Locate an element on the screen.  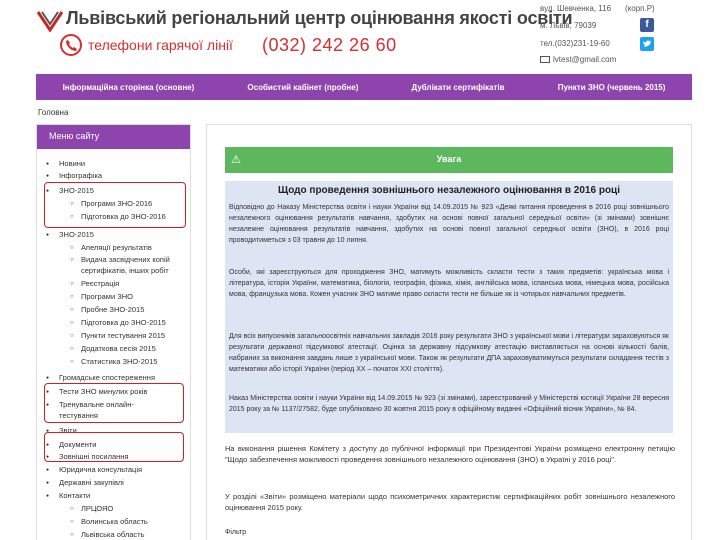
sidebar-item: Підготовка до ЗНО-2015 is located at coordinates (118, 323).